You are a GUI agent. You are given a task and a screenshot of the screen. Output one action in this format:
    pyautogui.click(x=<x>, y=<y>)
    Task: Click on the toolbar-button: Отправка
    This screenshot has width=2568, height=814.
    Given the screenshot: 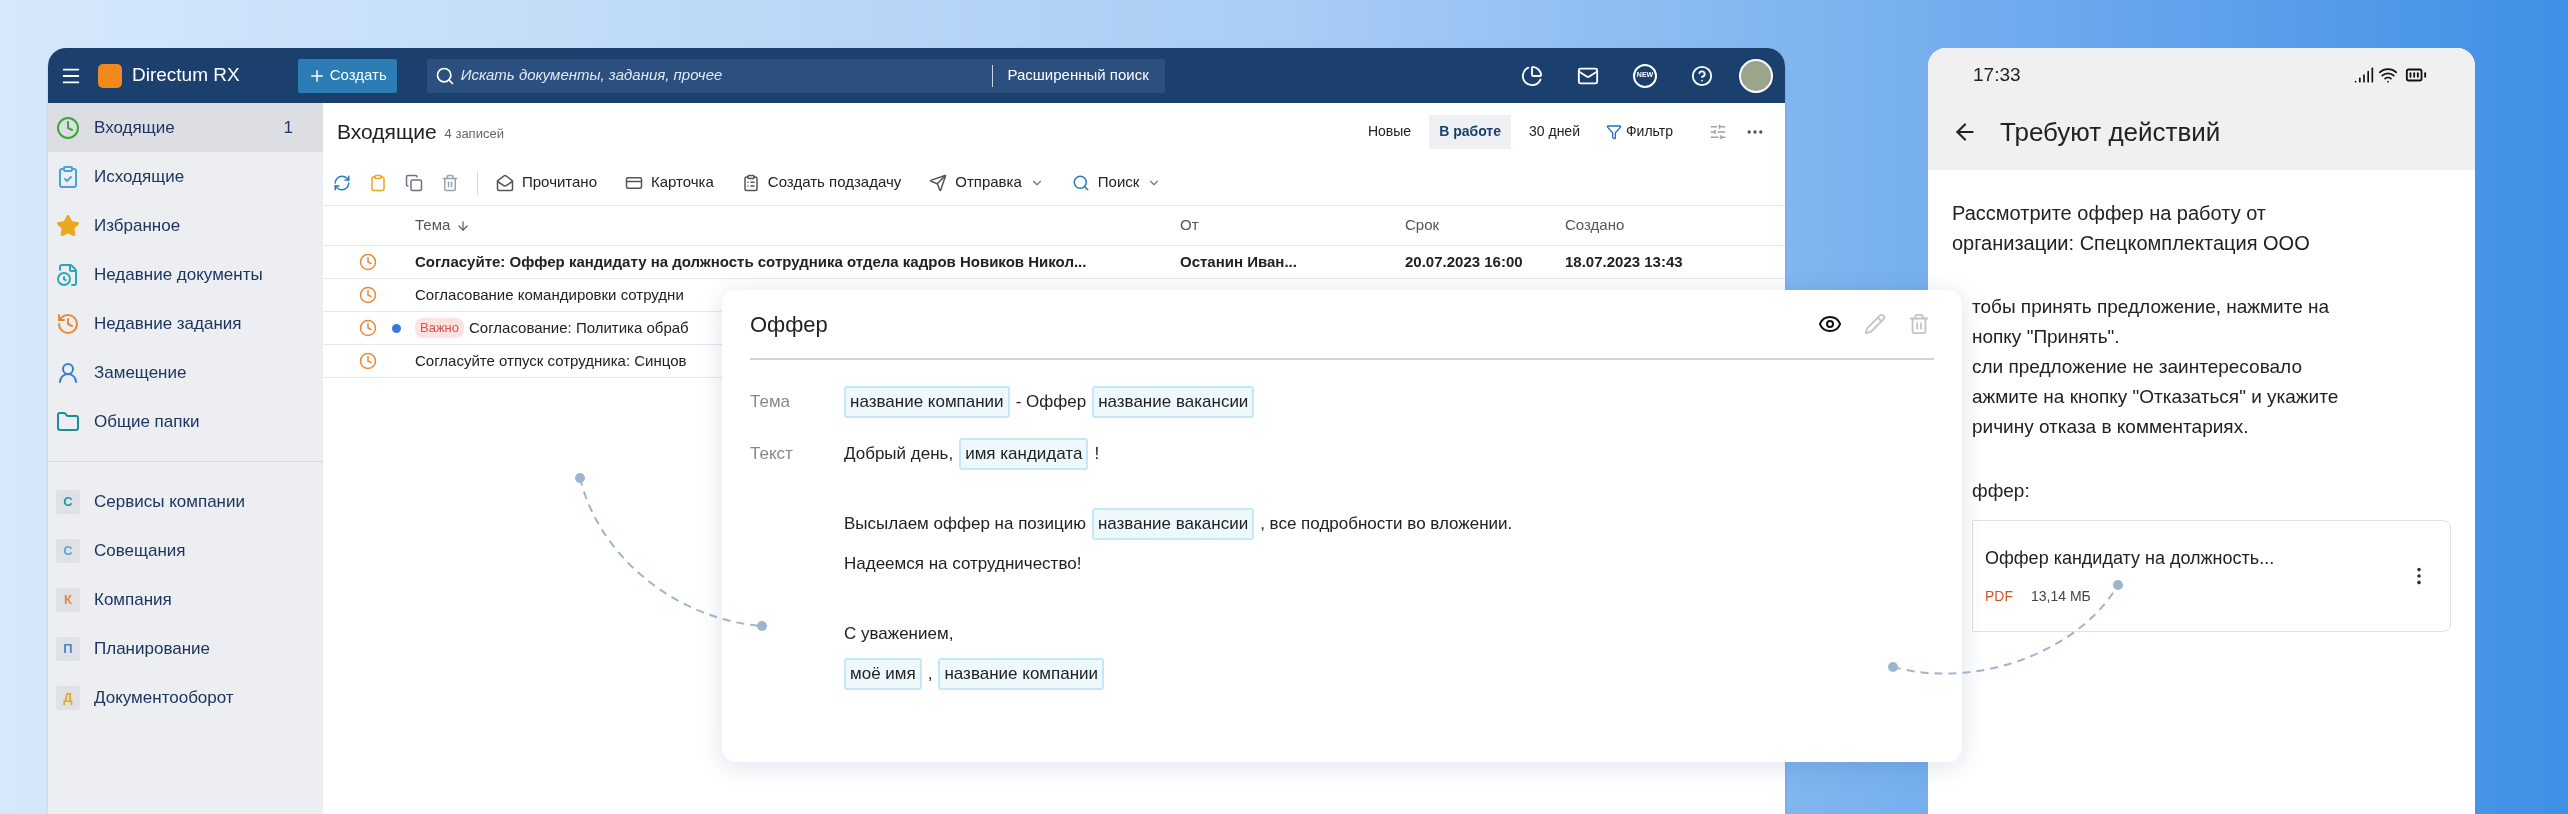 What is the action you would take?
    pyautogui.click(x=986, y=182)
    